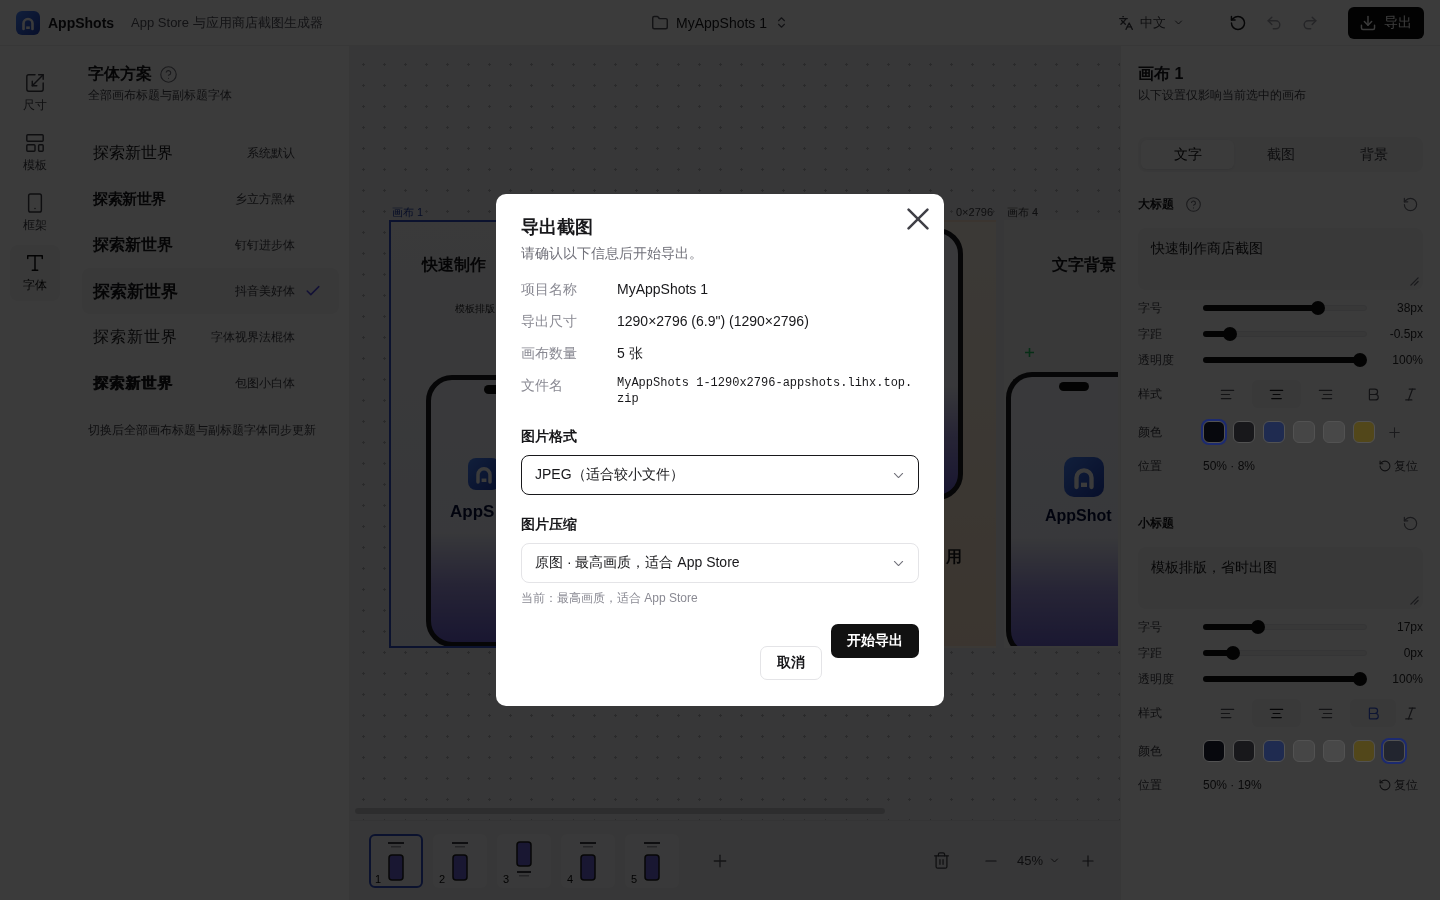 The image size is (1440, 900). What do you see at coordinates (663, 289) in the screenshot?
I see `info-value: MyAppShots 1` at bounding box center [663, 289].